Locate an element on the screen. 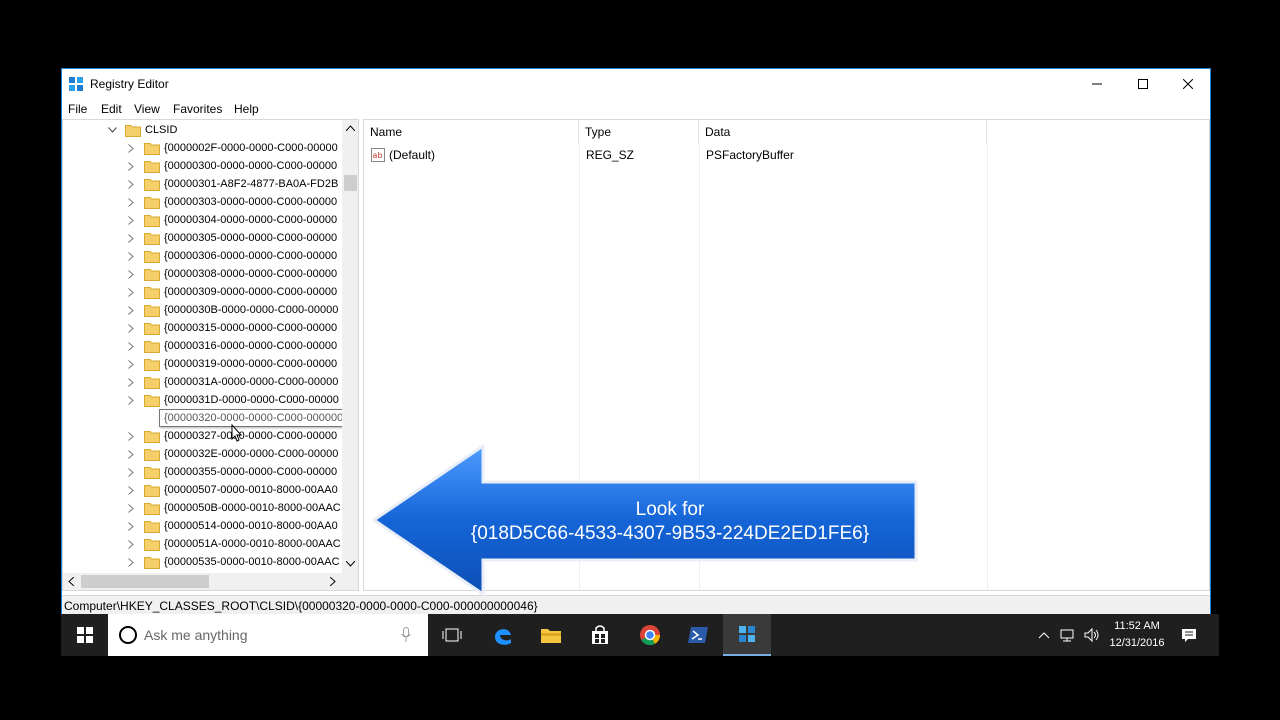  tree-item: {0000032E-0000-0000-C000-00000 is located at coordinates (203, 454).